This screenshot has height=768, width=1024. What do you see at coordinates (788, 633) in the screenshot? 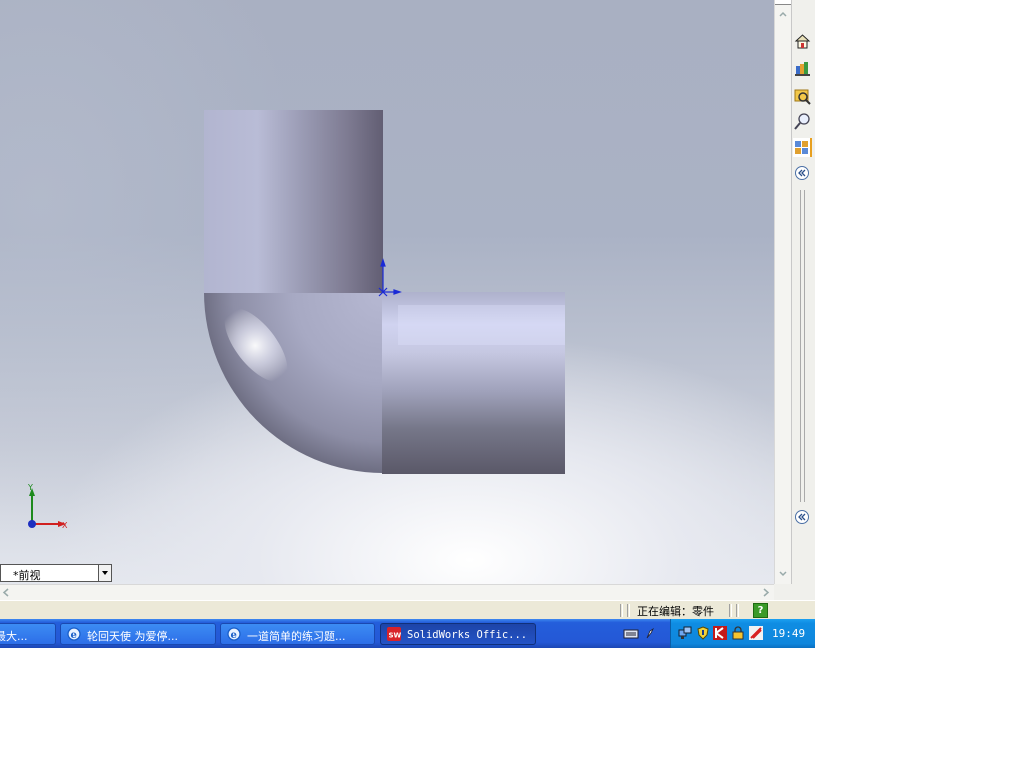
I see `clock: 19:49` at bounding box center [788, 633].